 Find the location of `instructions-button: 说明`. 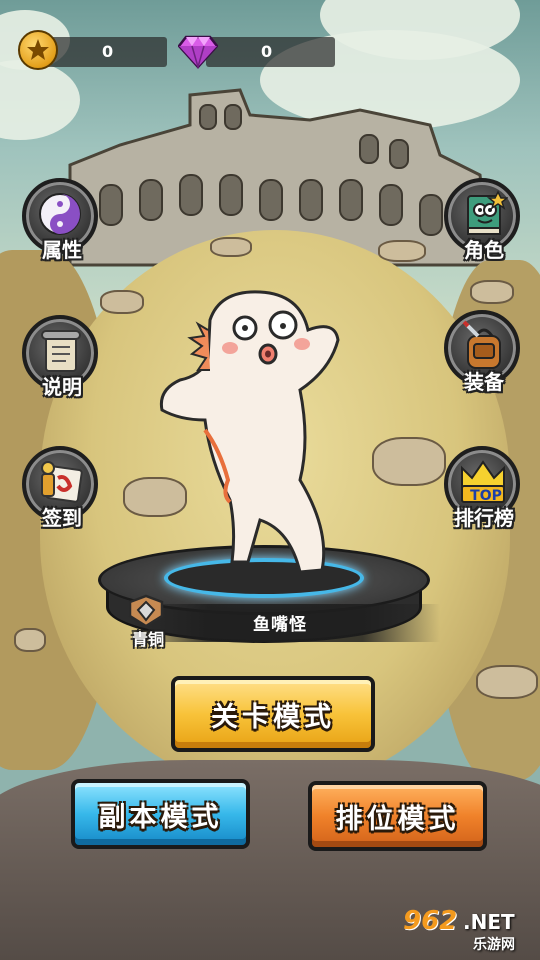

instructions-button: 说明 is located at coordinates (62, 365).